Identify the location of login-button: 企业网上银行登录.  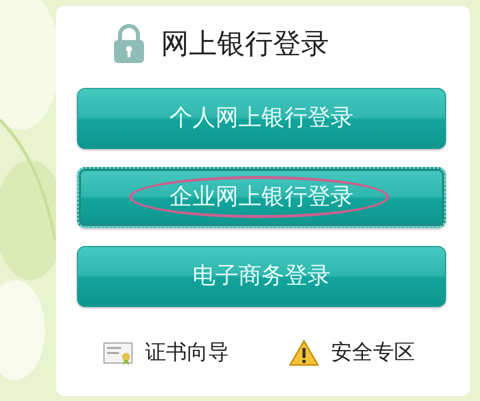
(261, 197).